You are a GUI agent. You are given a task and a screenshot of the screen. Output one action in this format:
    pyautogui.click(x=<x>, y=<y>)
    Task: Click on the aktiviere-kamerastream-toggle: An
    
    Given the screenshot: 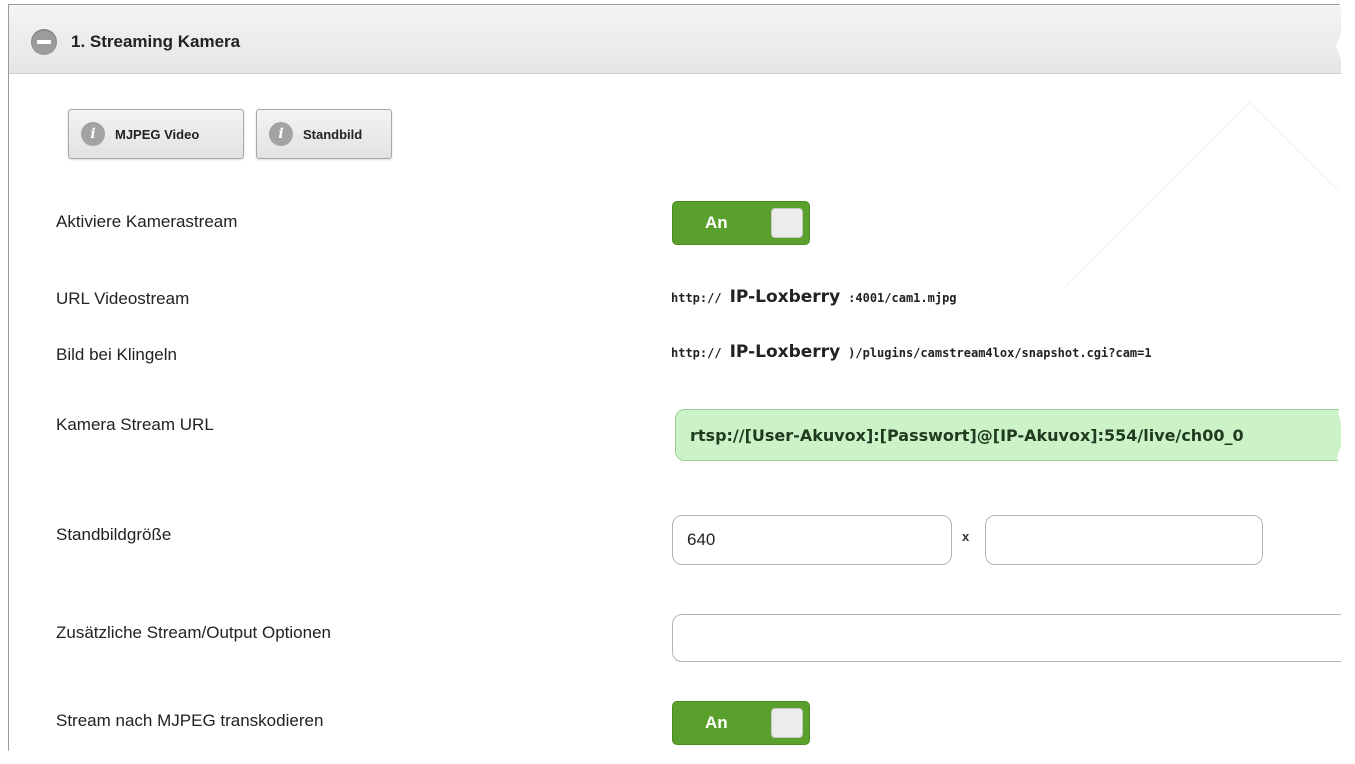 What is the action you would take?
    pyautogui.click(x=741, y=223)
    